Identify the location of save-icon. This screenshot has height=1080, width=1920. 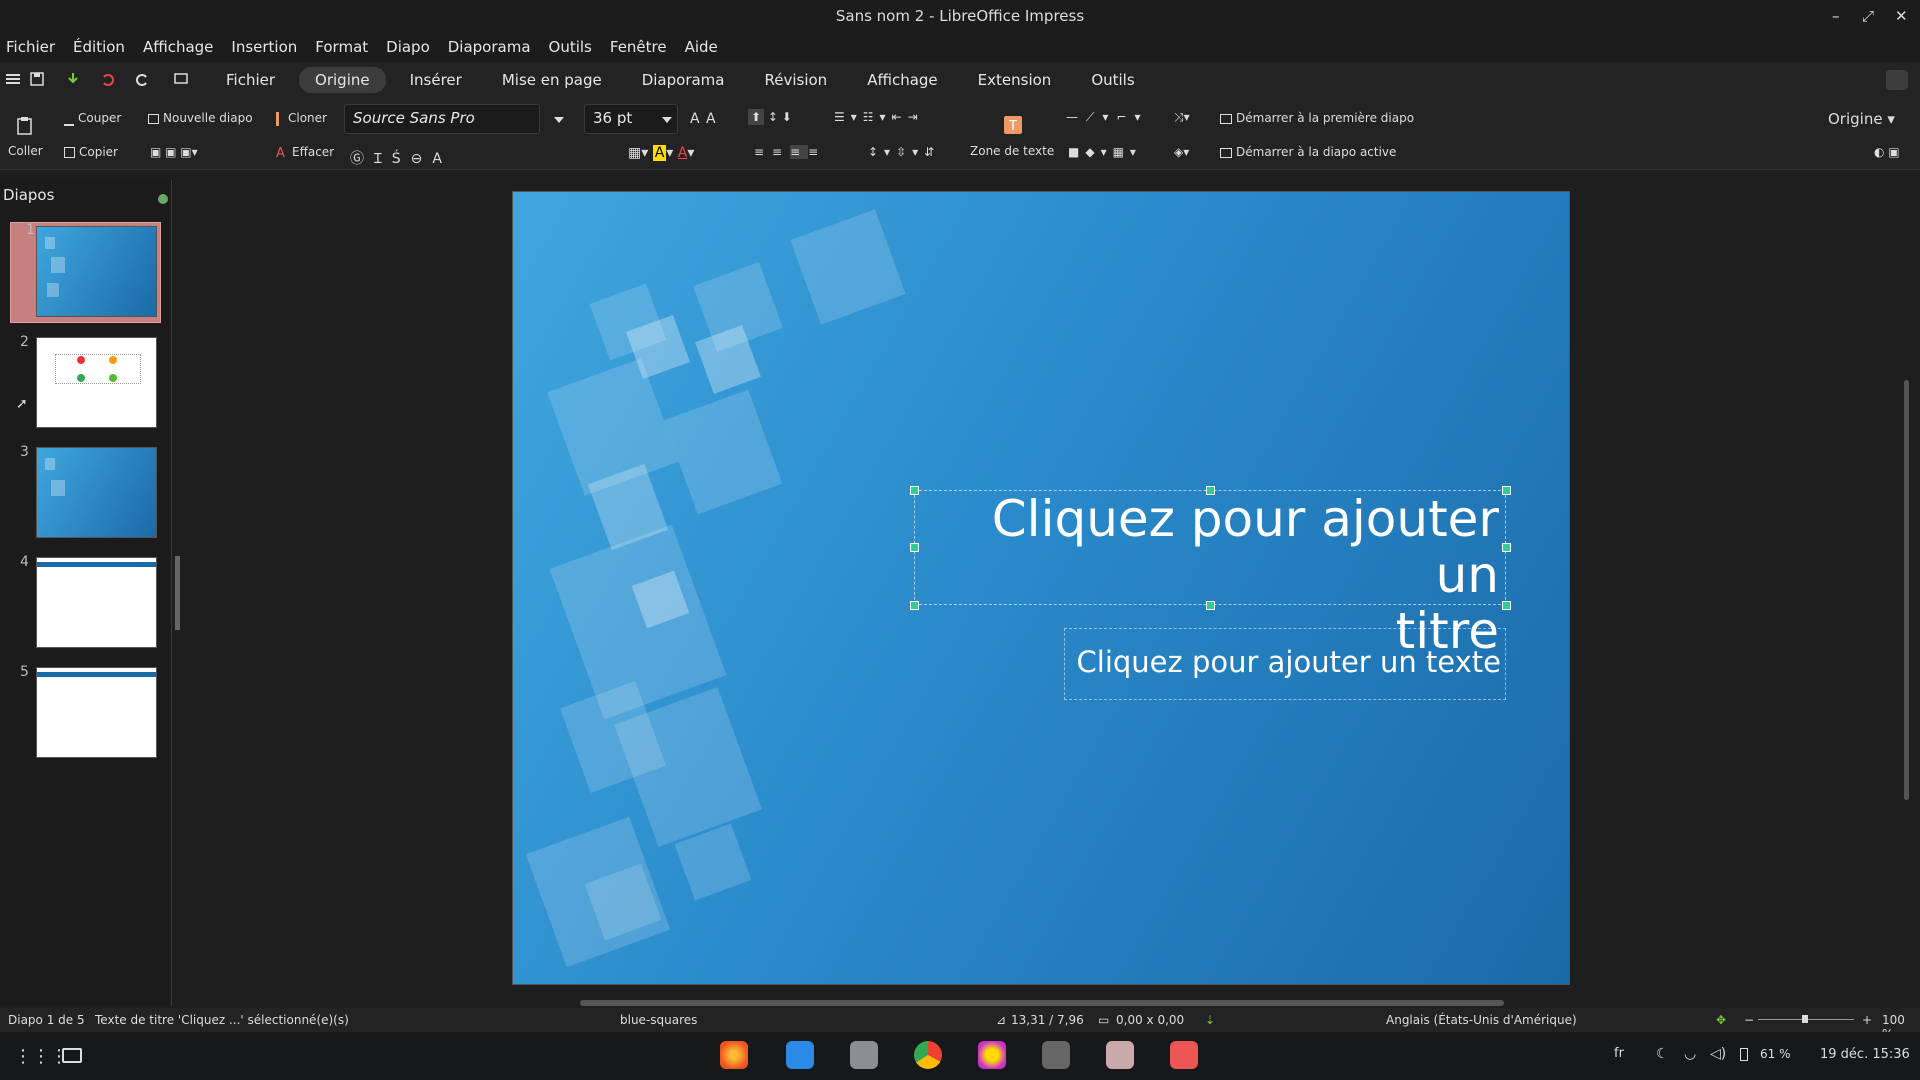
(37, 79).